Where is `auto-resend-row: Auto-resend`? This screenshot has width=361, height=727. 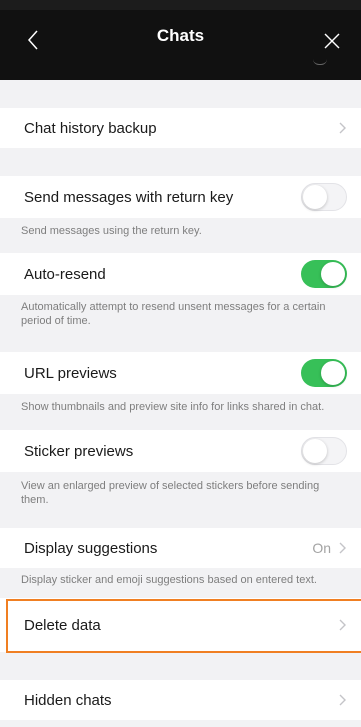
auto-resend-row: Auto-resend is located at coordinates (180, 274).